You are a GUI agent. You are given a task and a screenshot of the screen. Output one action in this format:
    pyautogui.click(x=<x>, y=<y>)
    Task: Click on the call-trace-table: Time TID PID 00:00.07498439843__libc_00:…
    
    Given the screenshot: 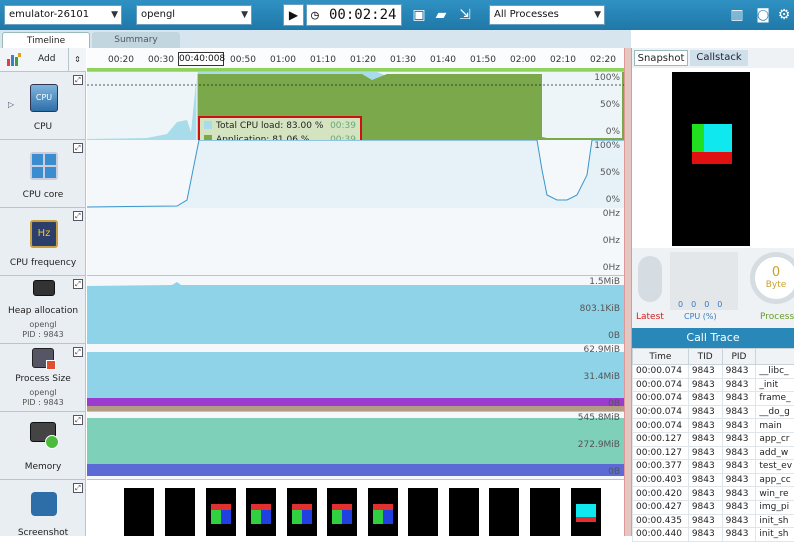 What is the action you would take?
    pyautogui.click(x=713, y=445)
    